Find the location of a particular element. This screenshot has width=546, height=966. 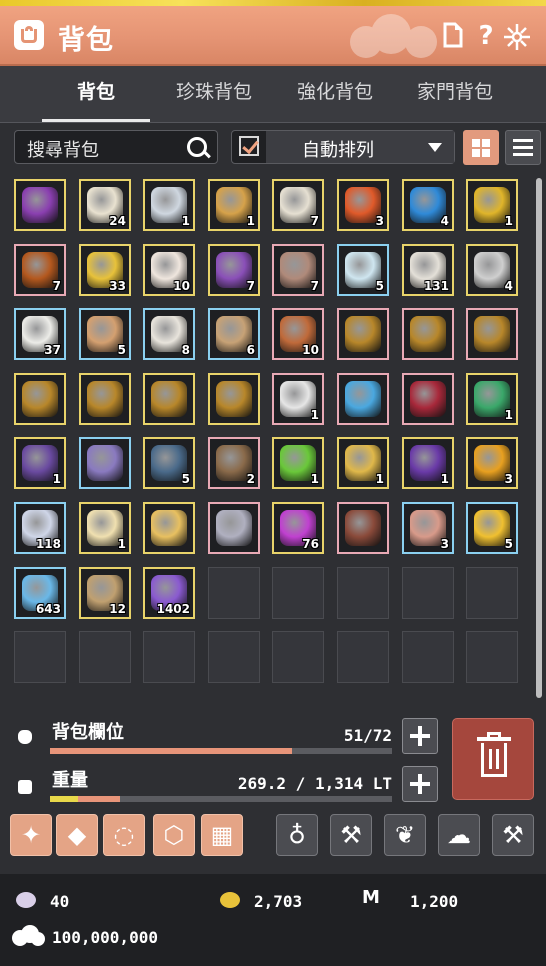

help-icon: ? is located at coordinates (486, 36).